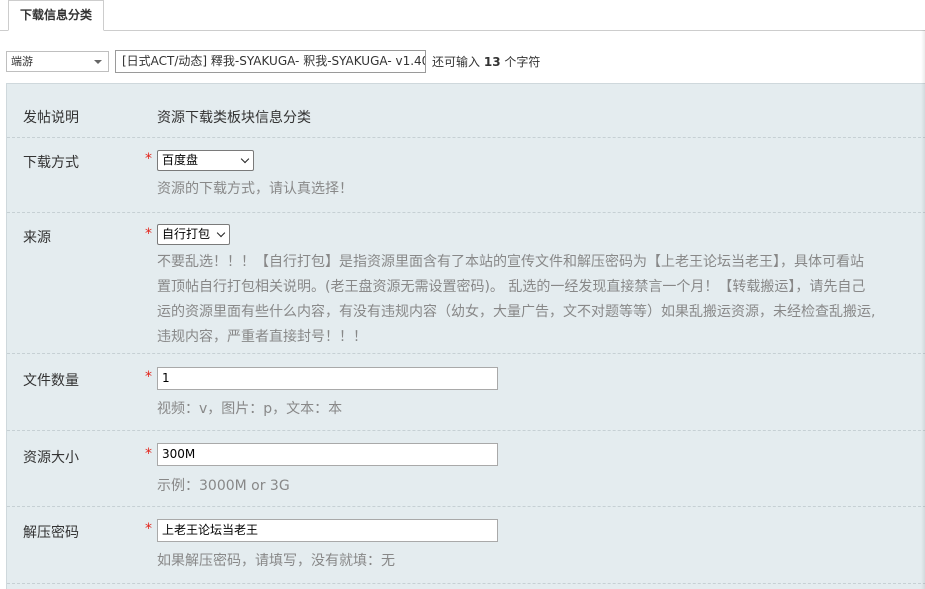  What do you see at coordinates (522, 62) in the screenshot?
I see `char-hint-suffix: 个字符` at bounding box center [522, 62].